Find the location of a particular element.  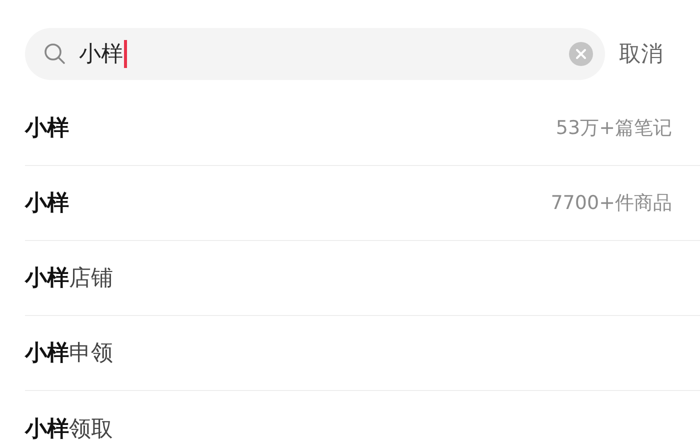

search-text: 小样 is located at coordinates (101, 55).